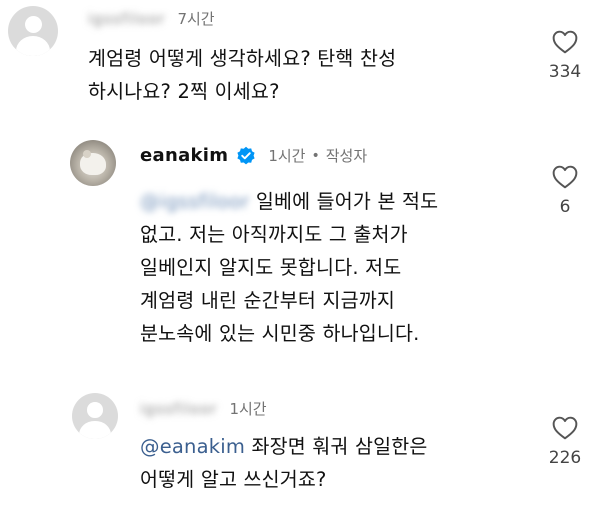 The height and width of the screenshot is (512, 600). I want to click on comment-line: 하시나요? 2찍 이세요?, so click(184, 91).